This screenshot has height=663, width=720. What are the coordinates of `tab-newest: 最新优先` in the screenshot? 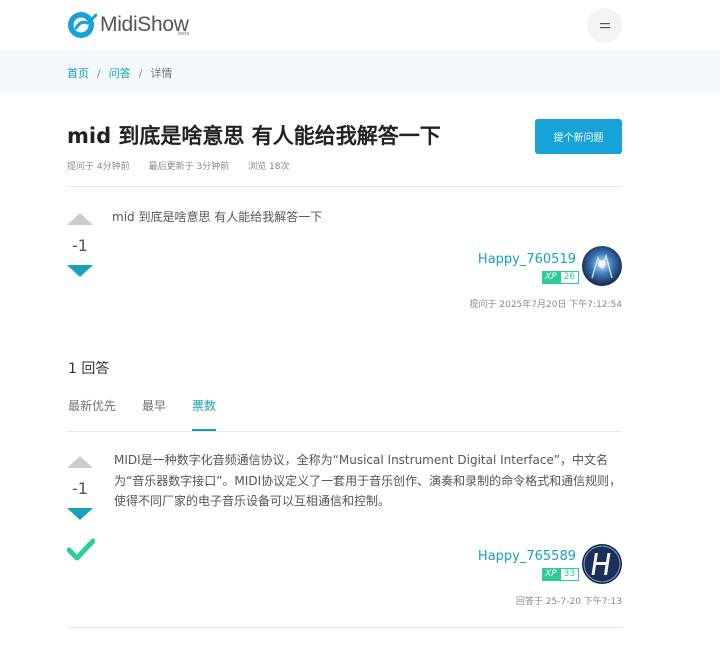 It's located at (92, 414).